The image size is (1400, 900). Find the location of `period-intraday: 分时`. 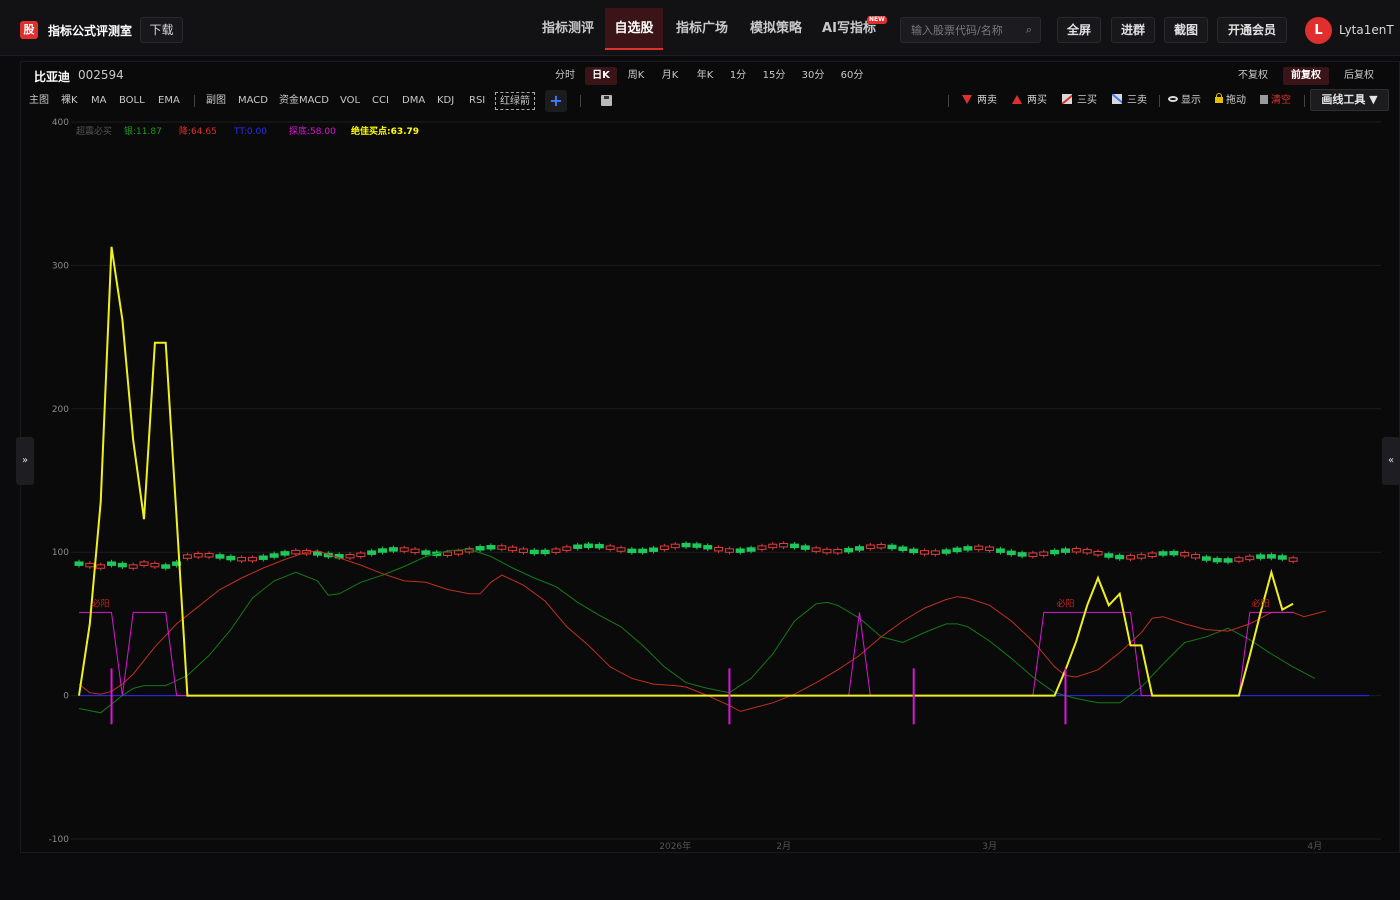

period-intraday: 分时 is located at coordinates (565, 76).